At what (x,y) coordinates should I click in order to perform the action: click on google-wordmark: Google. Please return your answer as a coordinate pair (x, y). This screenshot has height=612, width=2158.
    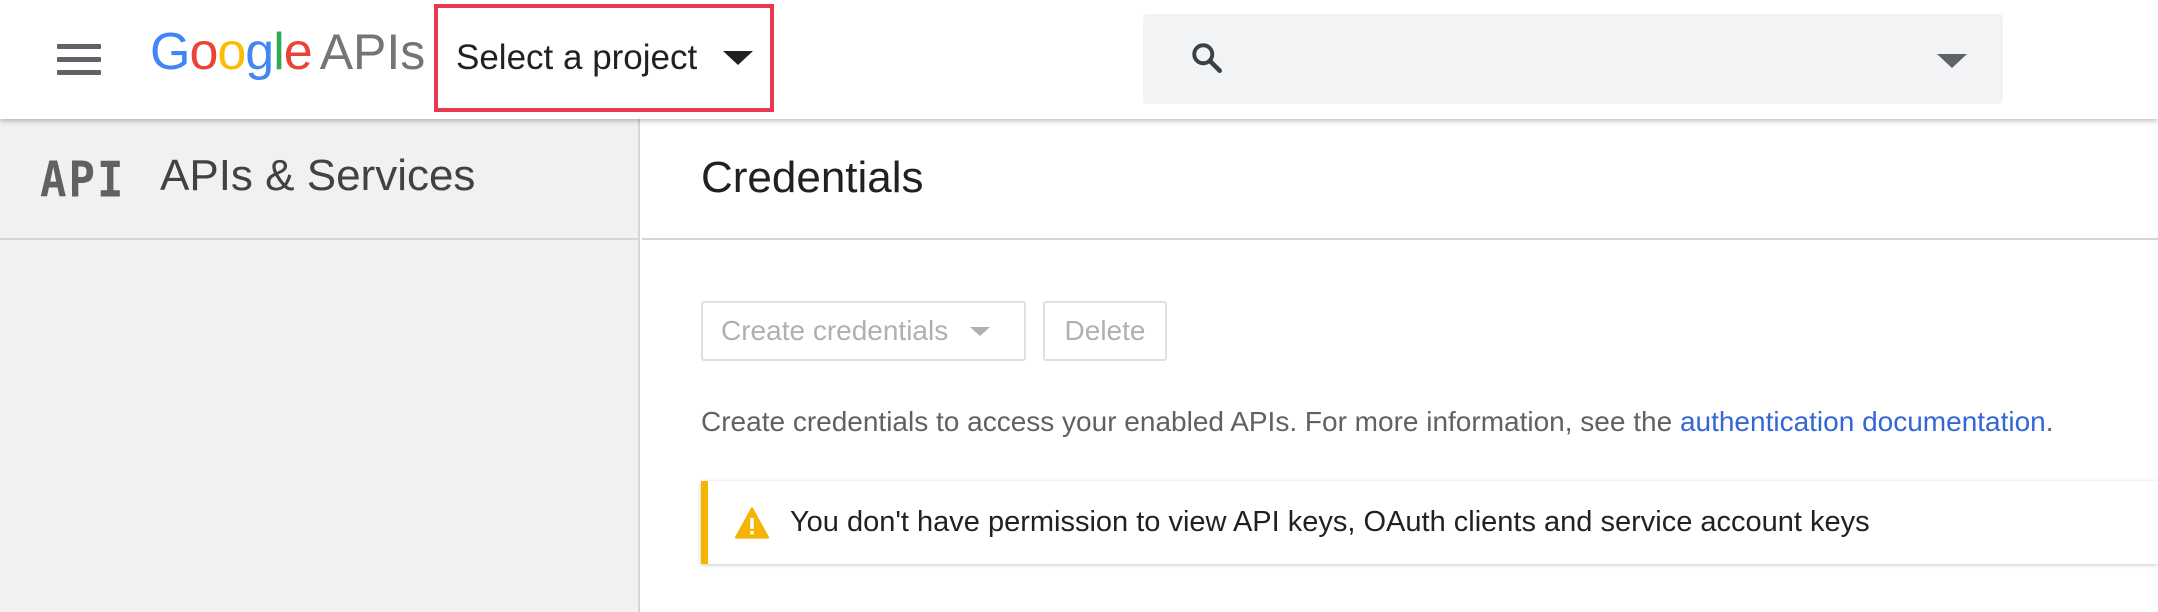
    Looking at the image, I should click on (231, 52).